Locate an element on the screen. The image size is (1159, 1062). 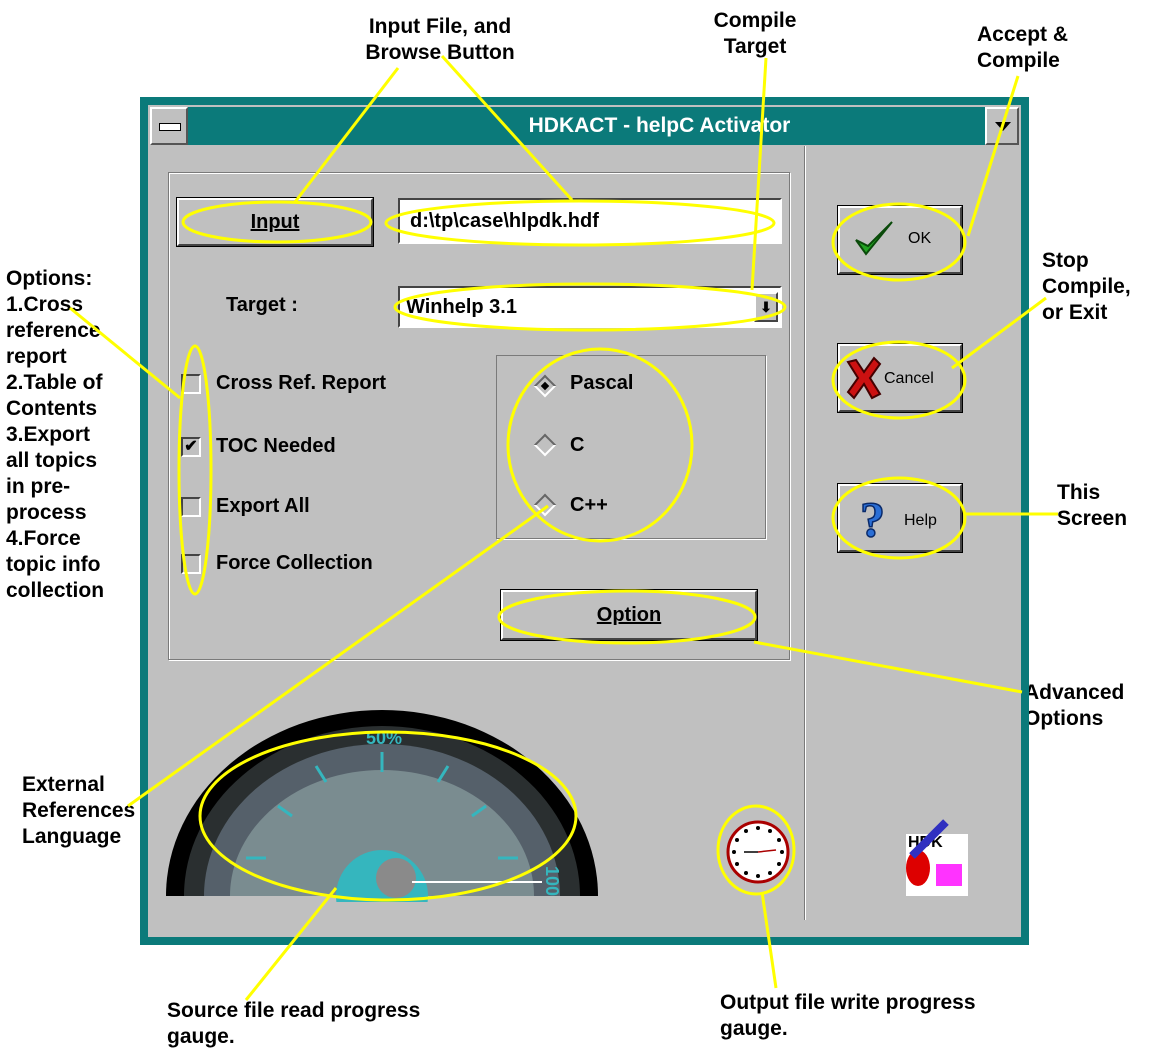
ok-button: OK is located at coordinates (900, 240).